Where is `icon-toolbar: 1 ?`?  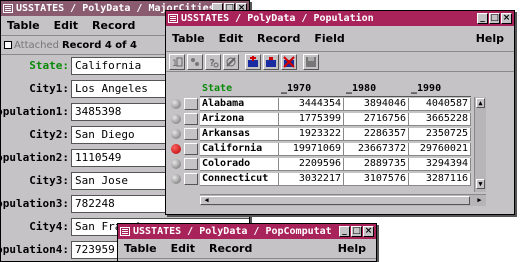 icon-toolbar: 1 ? is located at coordinates (340, 62).